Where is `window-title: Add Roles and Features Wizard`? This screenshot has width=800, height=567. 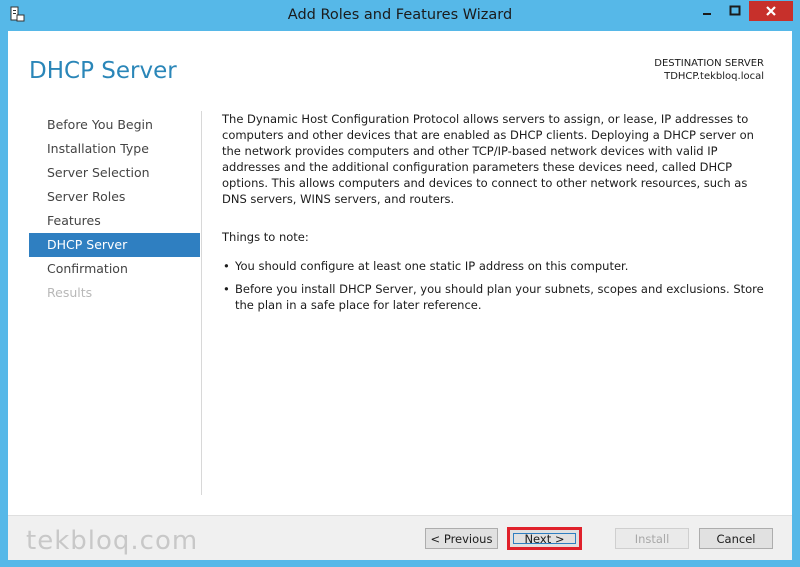
window-title: Add Roles and Features Wizard is located at coordinates (400, 15).